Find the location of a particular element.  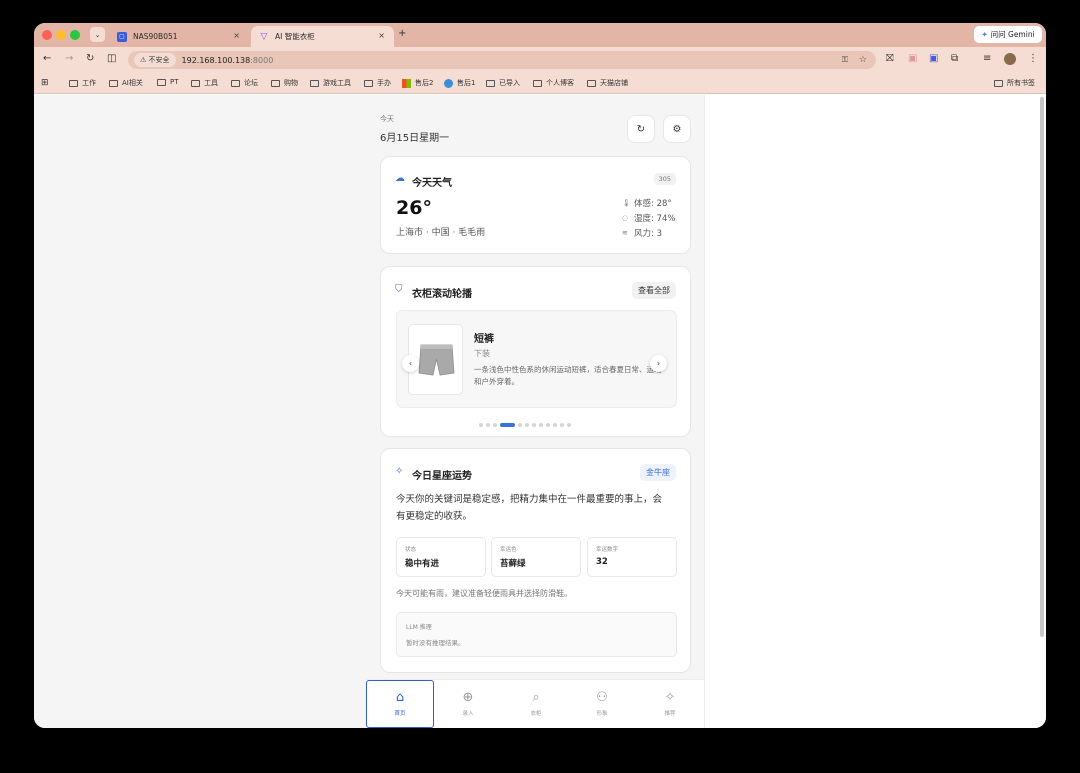

bookmark-item: 论坛 is located at coordinates (244, 83).